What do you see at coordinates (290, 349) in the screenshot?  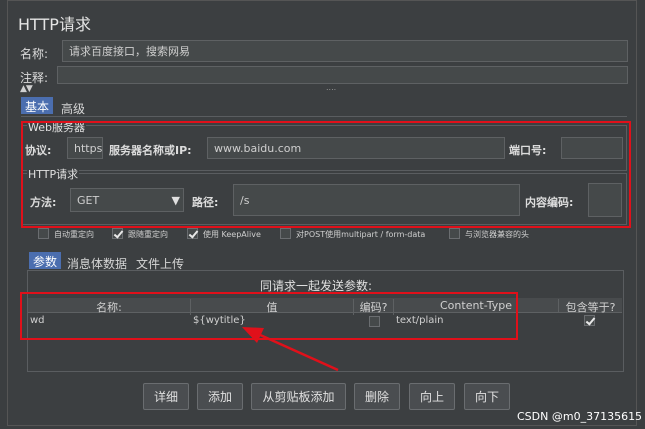 I see `red-arrow-icon` at bounding box center [290, 349].